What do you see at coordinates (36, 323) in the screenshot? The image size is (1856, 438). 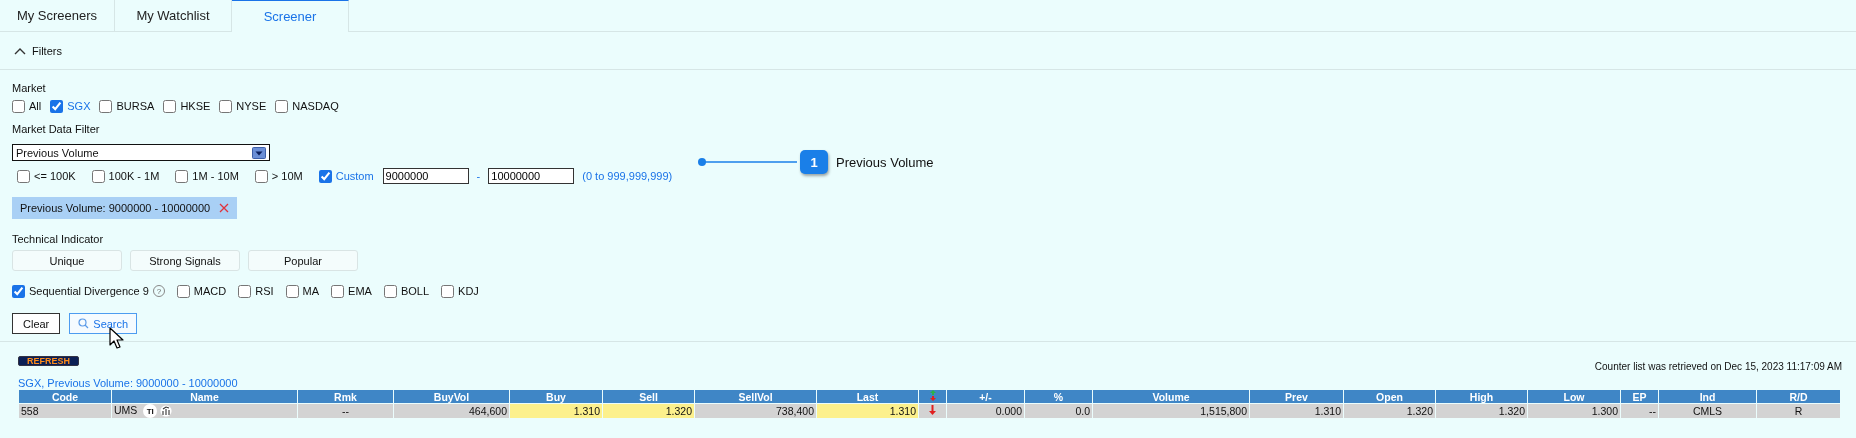 I see `clear-button: Clear` at bounding box center [36, 323].